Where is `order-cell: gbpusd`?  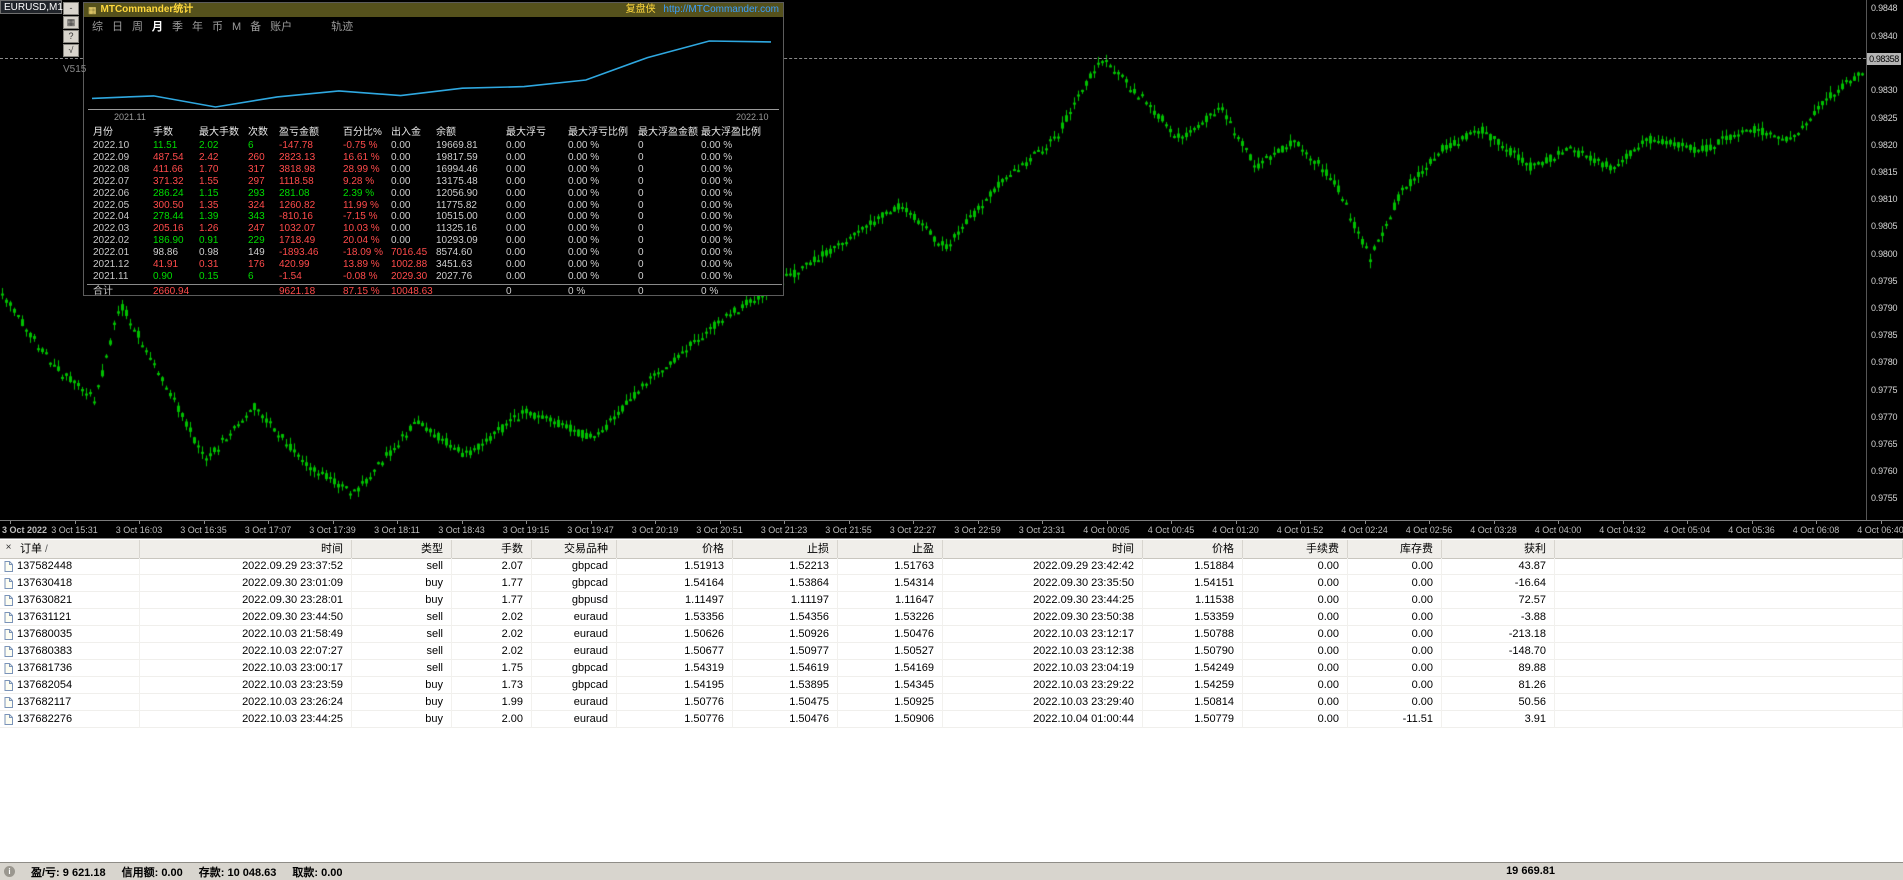
order-cell: gbpusd is located at coordinates (574, 600).